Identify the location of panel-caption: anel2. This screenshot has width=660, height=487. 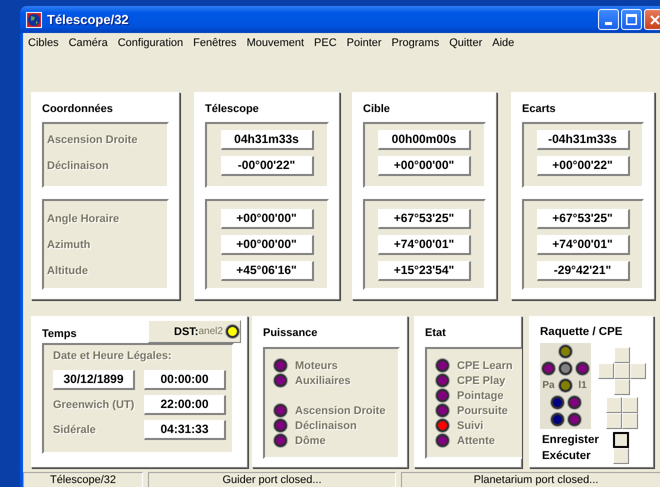
(210, 331).